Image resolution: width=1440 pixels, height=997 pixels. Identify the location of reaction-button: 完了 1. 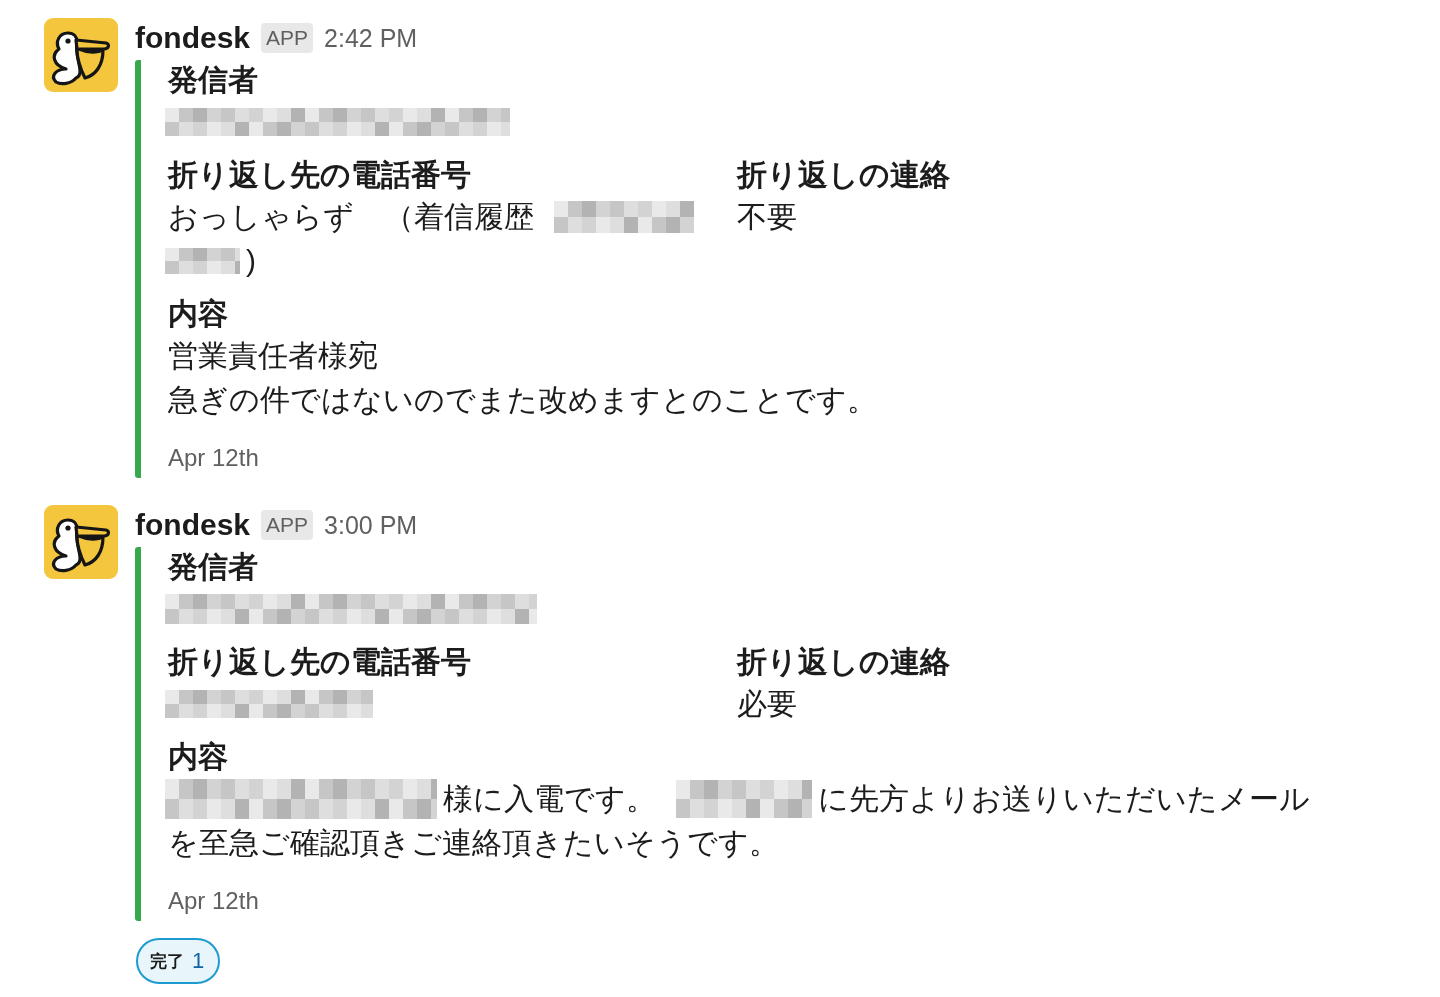
(178, 961).